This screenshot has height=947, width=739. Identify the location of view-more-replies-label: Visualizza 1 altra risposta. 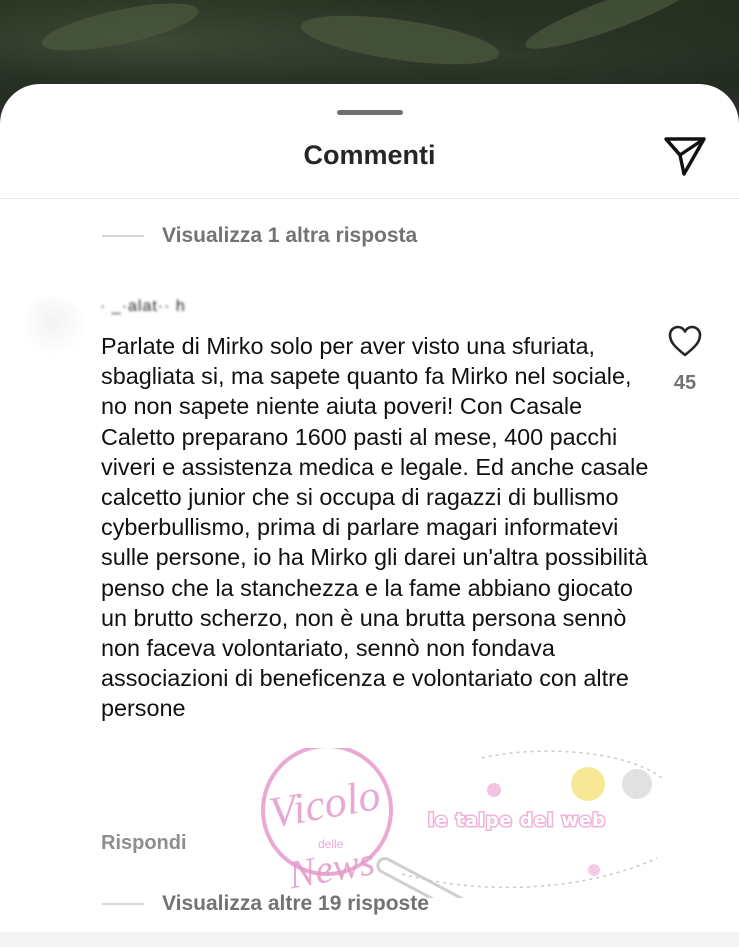
(290, 235).